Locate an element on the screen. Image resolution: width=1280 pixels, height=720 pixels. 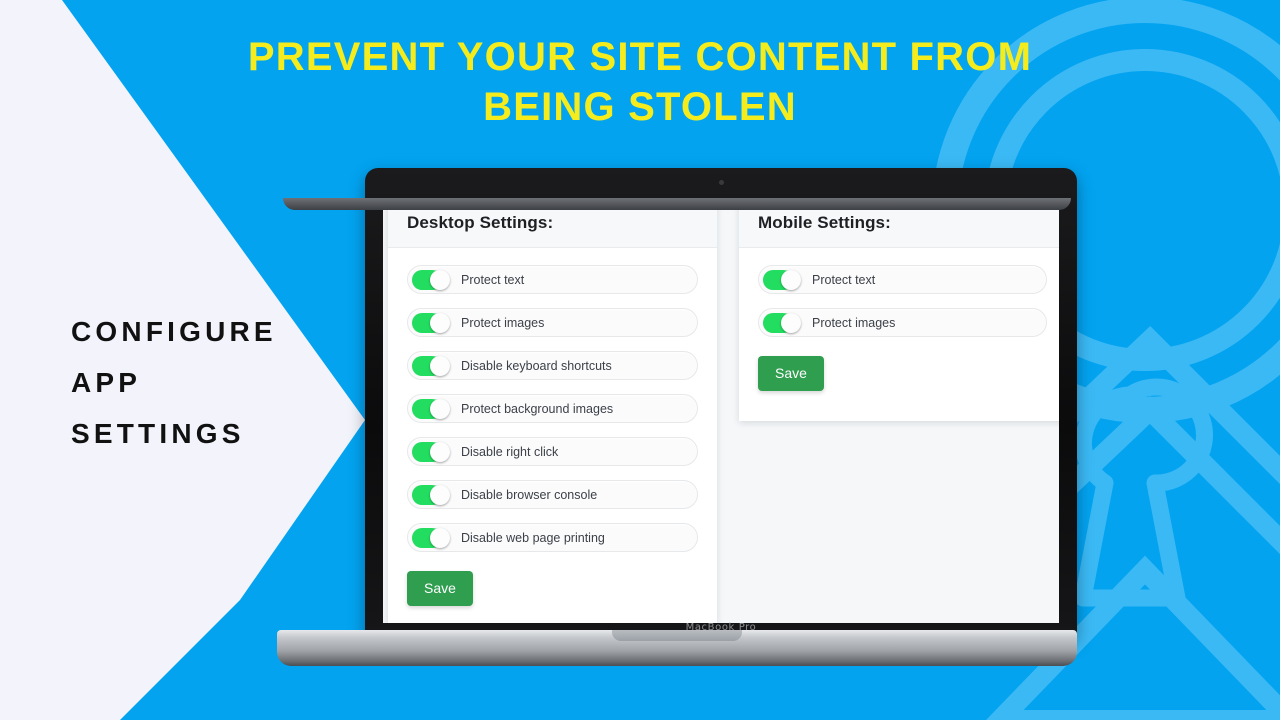
mobile-save-wrap: Save is located at coordinates (899, 371).